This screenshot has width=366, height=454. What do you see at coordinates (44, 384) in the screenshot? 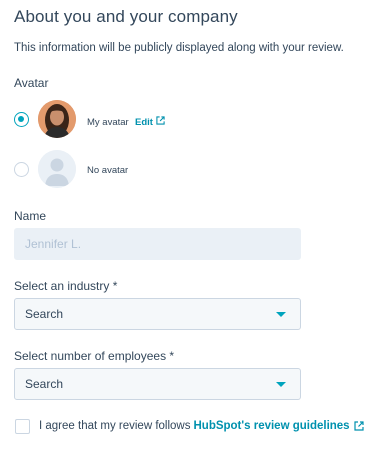
I see `employees-select-value: Search` at bounding box center [44, 384].